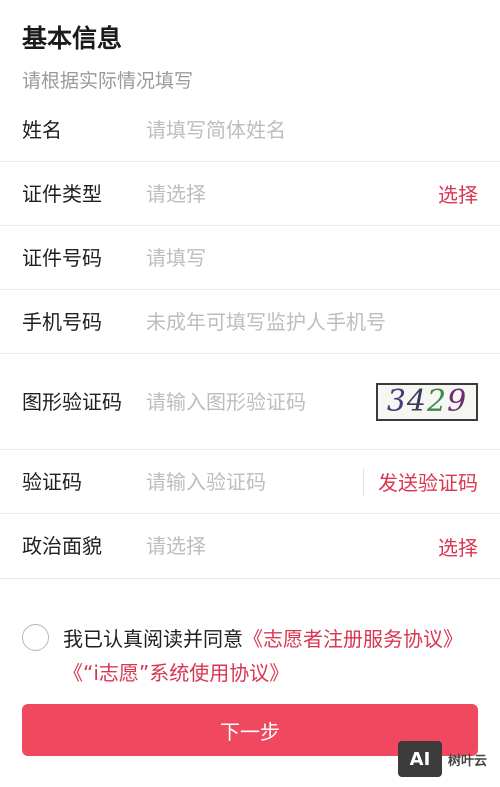  I want to click on agreement-text: 我已认真阅读并同意《志愿者注册服务协议》《“i志愿”系统使用协议》, so click(270, 656).